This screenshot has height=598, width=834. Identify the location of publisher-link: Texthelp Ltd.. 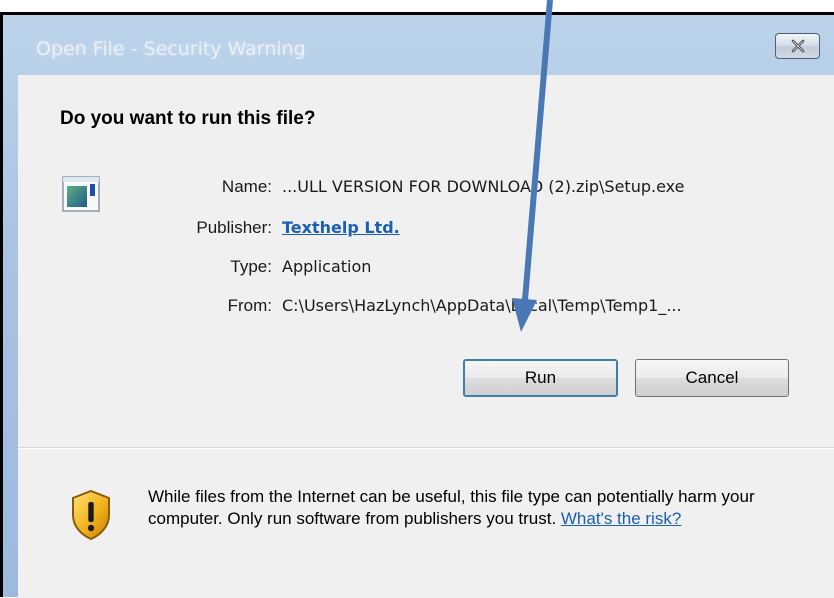
(341, 227).